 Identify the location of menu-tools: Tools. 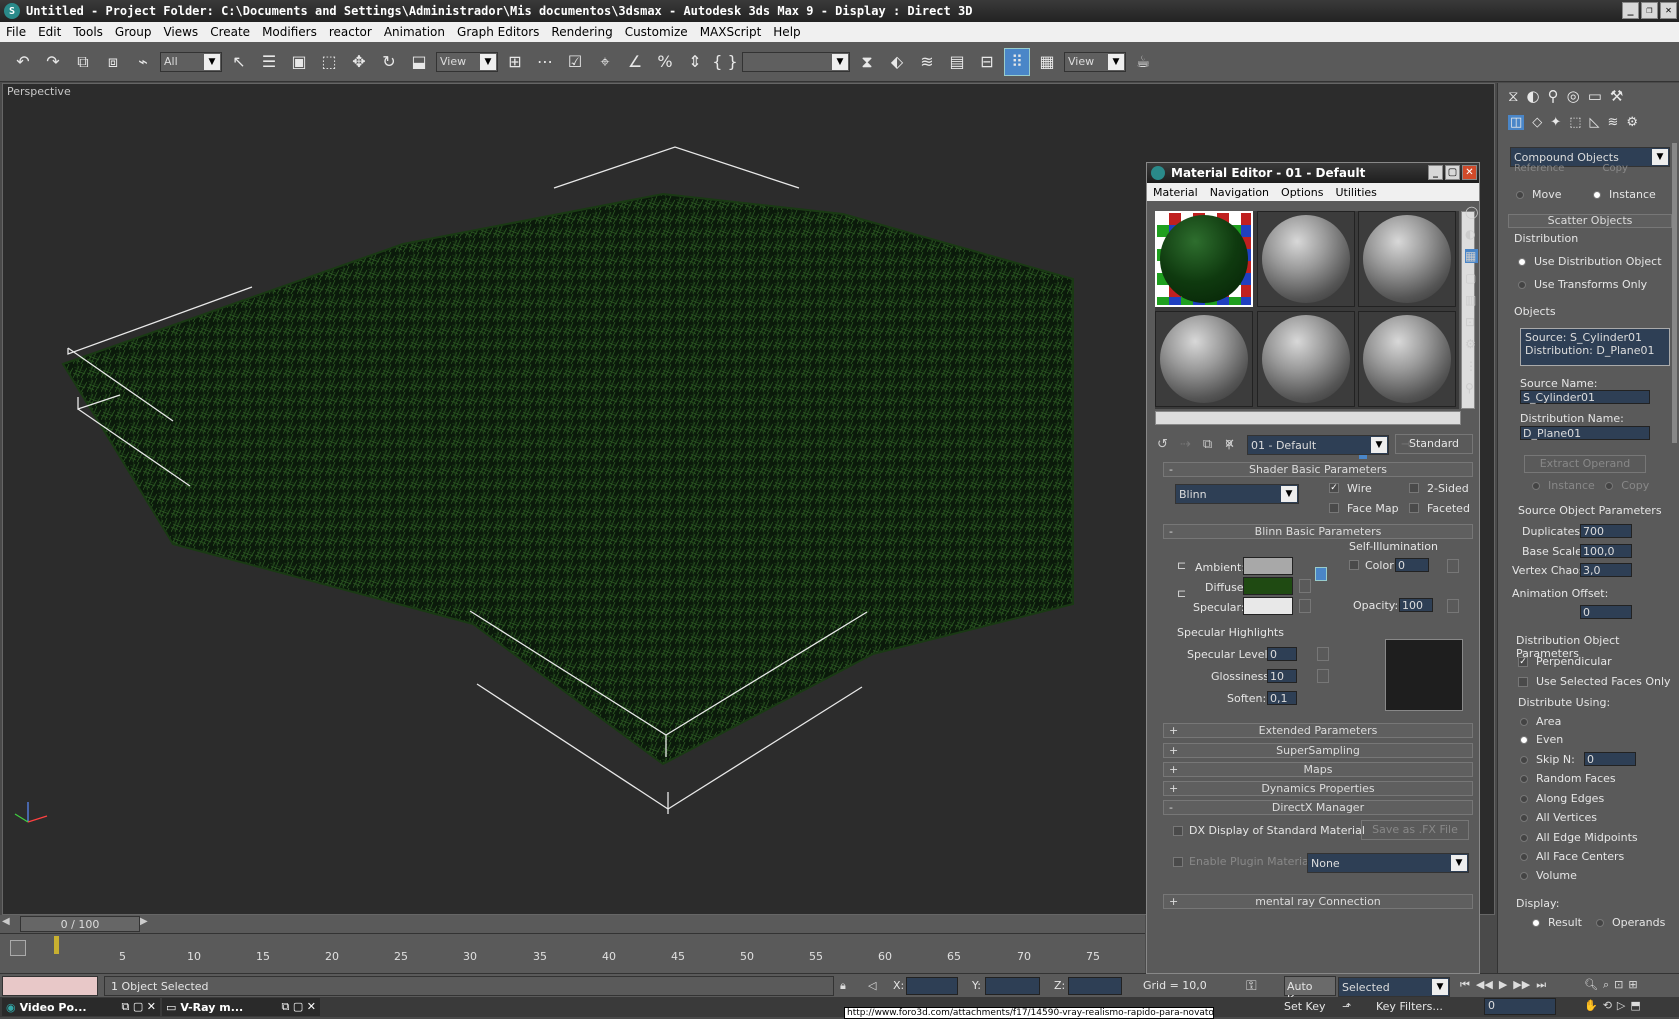
(88, 32).